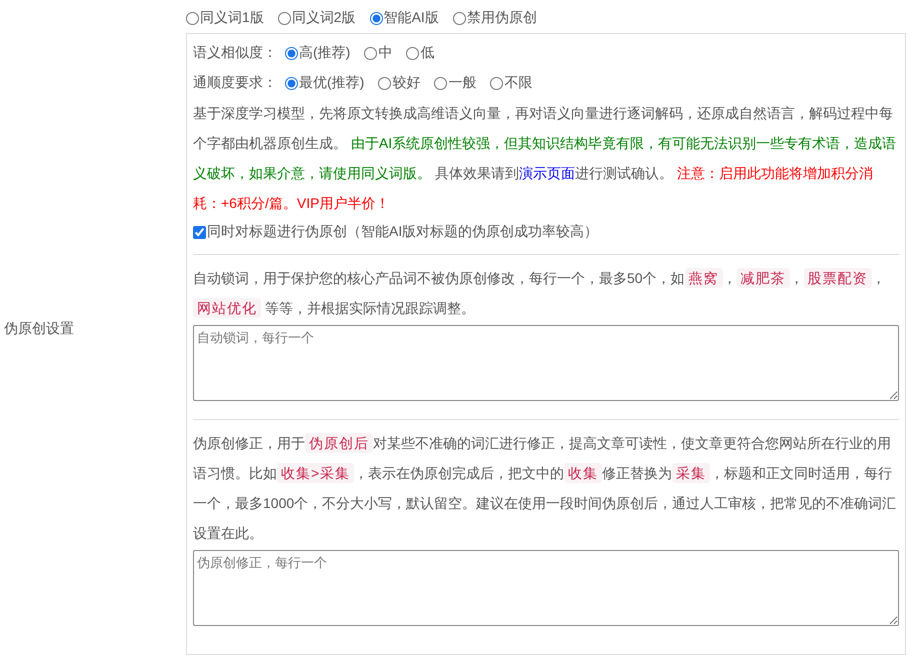  I want to click on option-label: 同义词2版, so click(324, 18).